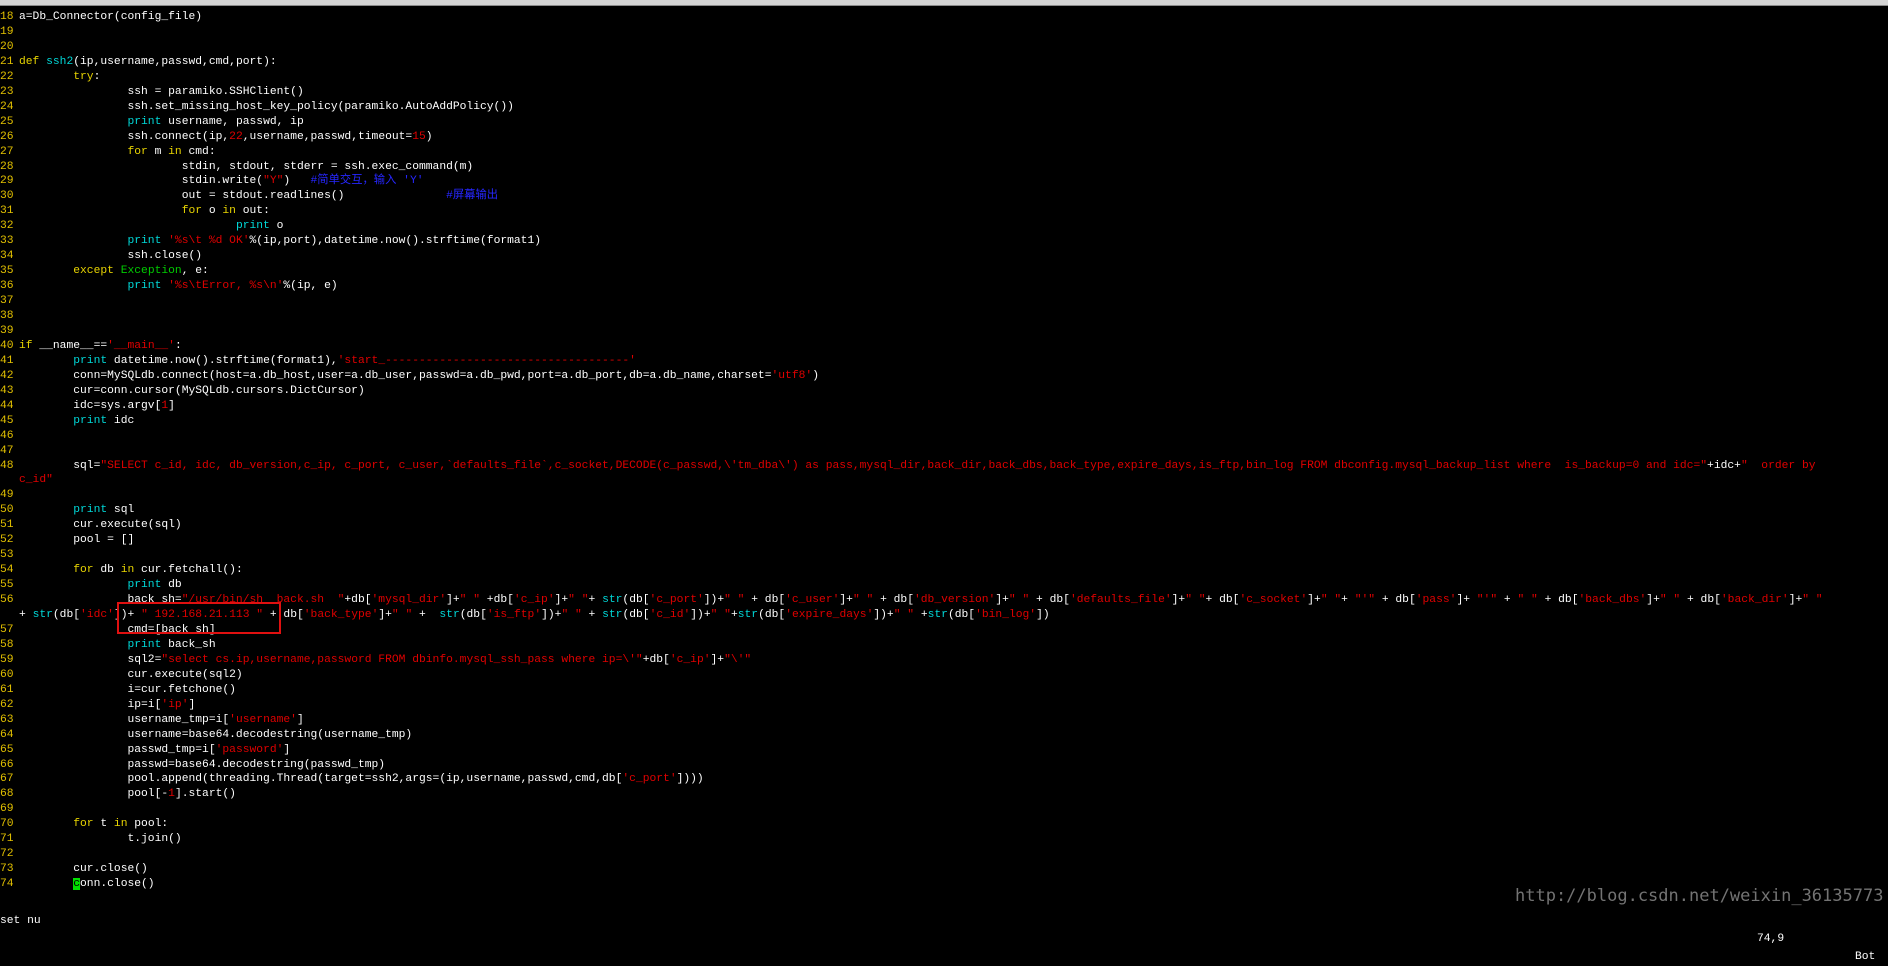  I want to click on annotation-highlight-box, so click(199, 618).